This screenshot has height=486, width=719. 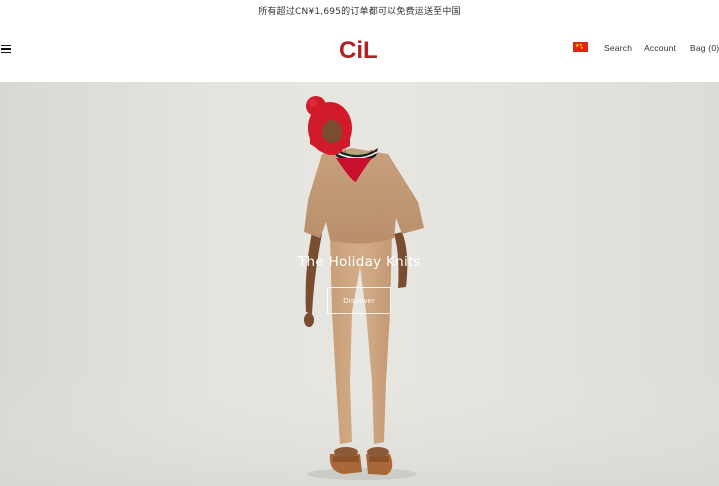 What do you see at coordinates (618, 48) in the screenshot?
I see `search-link: Search` at bounding box center [618, 48].